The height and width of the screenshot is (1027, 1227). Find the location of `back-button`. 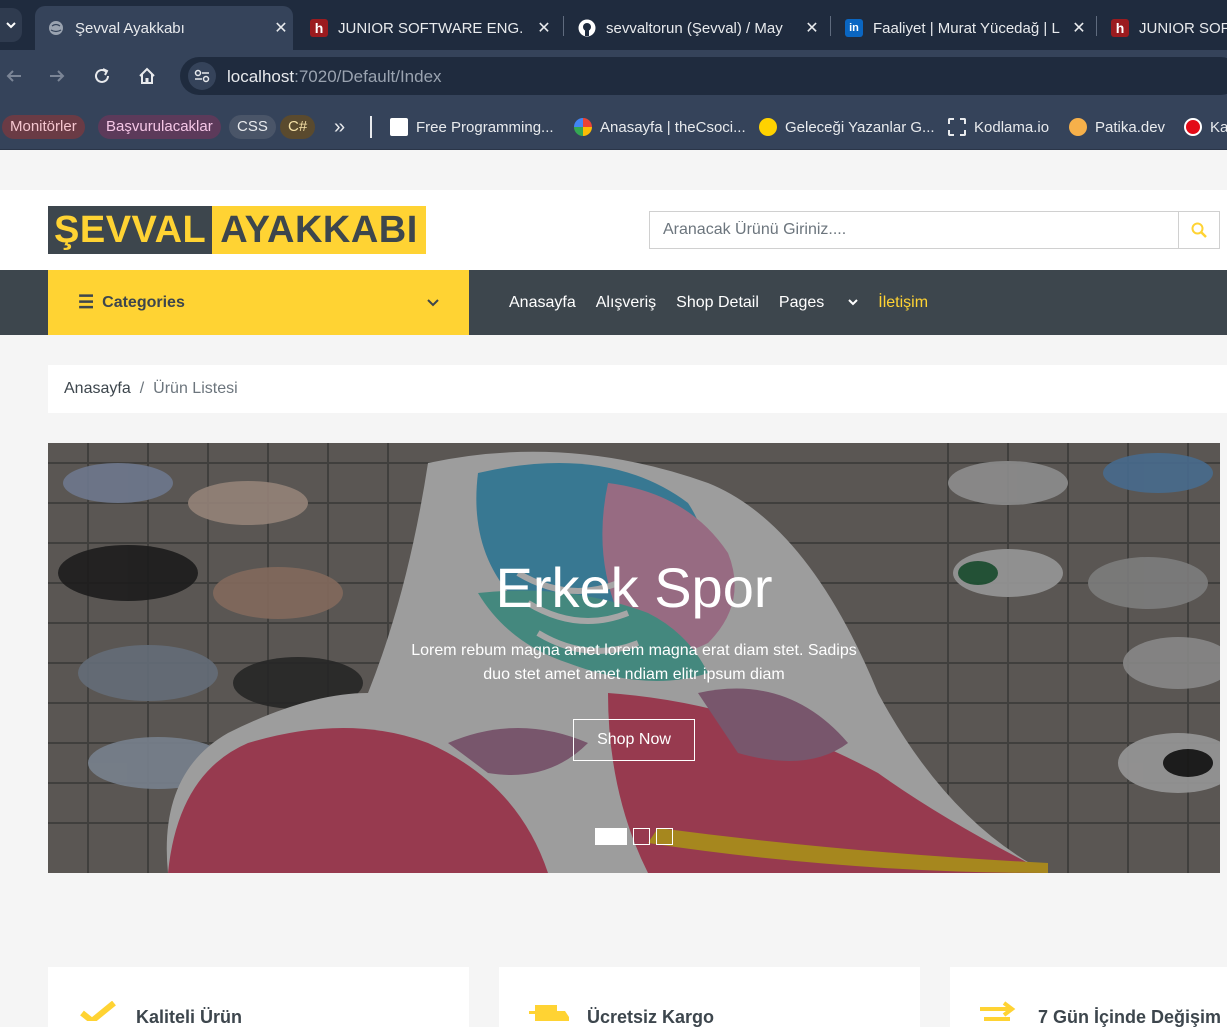

back-button is located at coordinates (14, 76).